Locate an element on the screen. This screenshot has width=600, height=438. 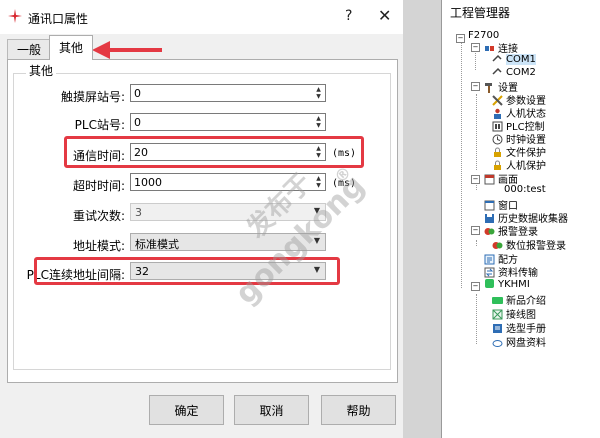
tree-item-clock: 时钟设置 is located at coordinates (519, 138).